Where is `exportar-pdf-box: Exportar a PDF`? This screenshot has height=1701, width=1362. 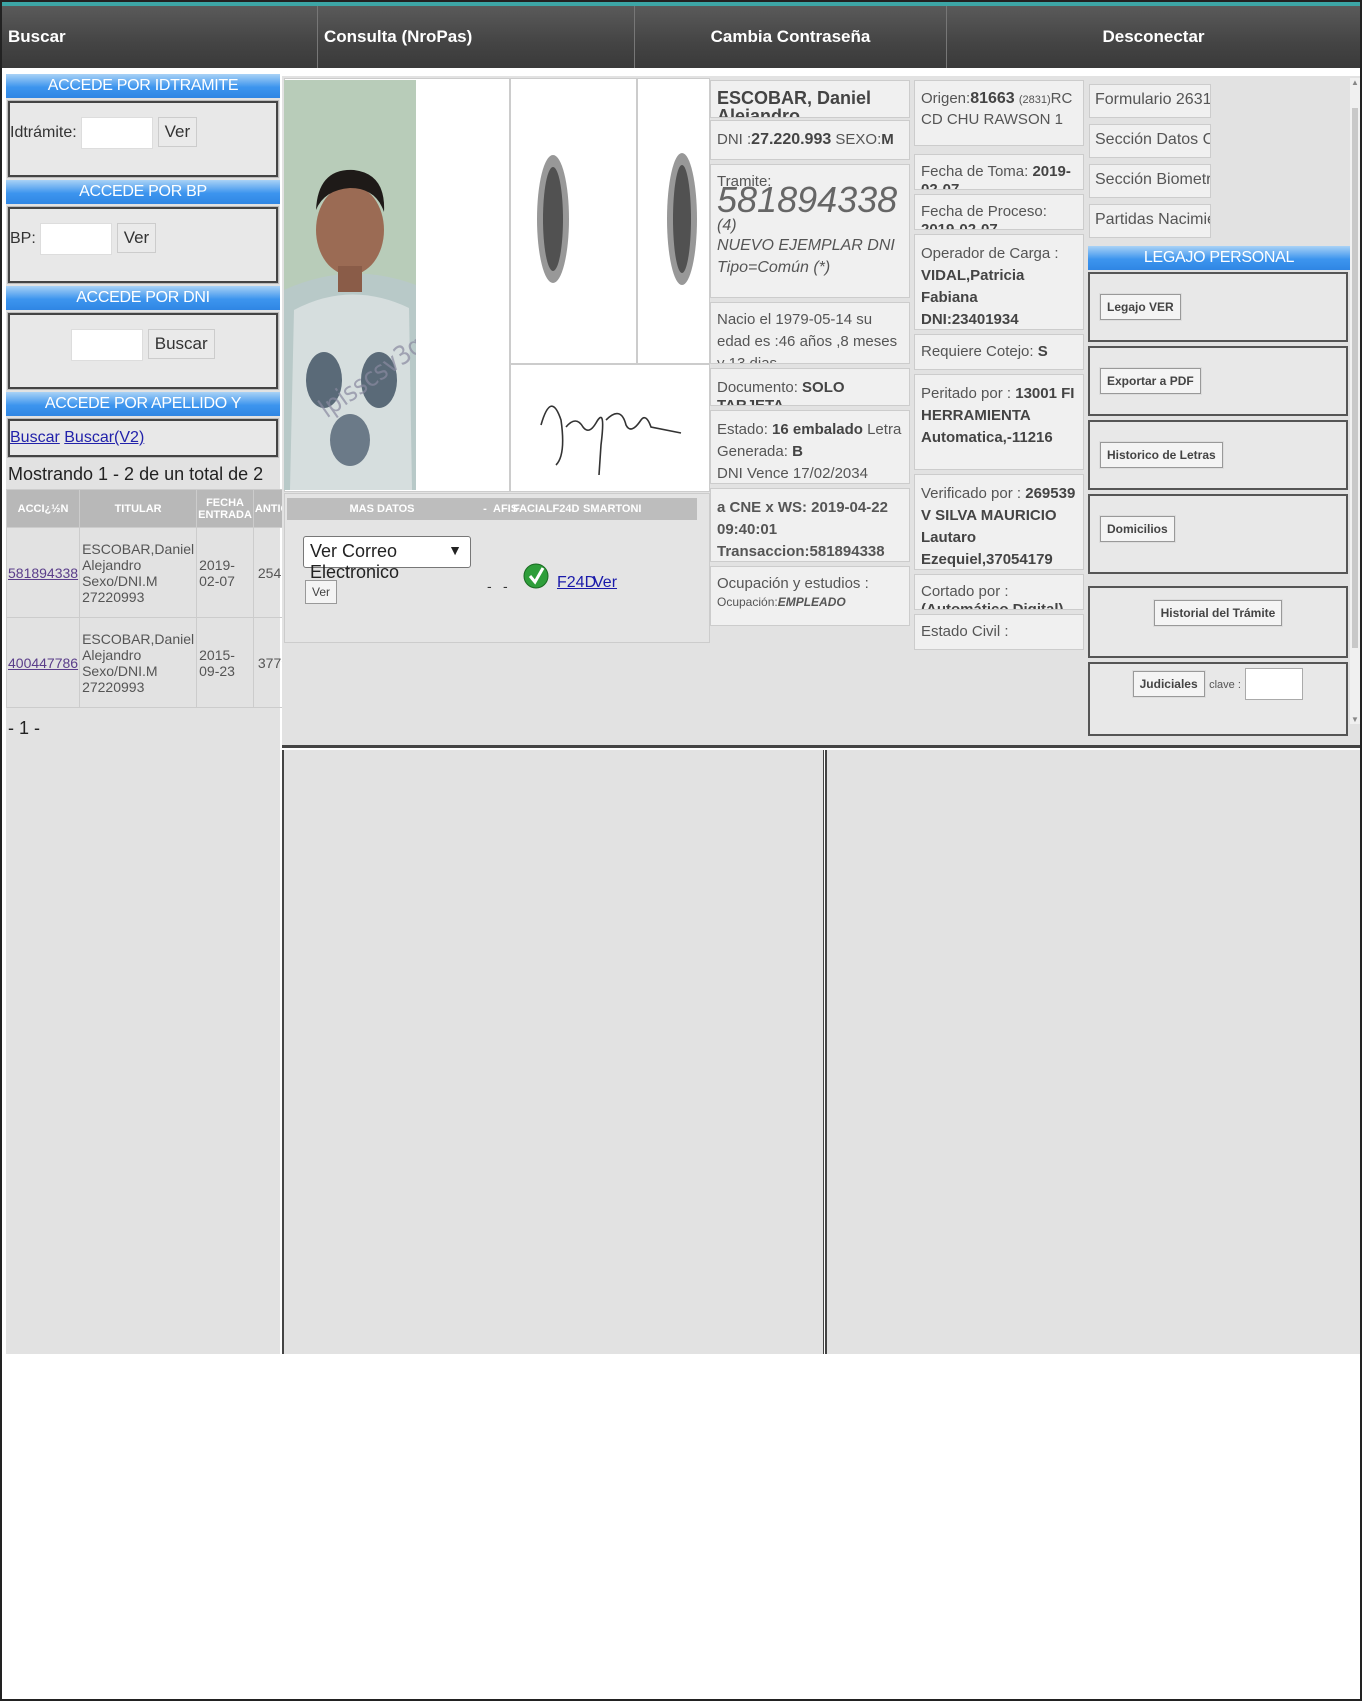 exportar-pdf-box: Exportar a PDF is located at coordinates (1218, 381).